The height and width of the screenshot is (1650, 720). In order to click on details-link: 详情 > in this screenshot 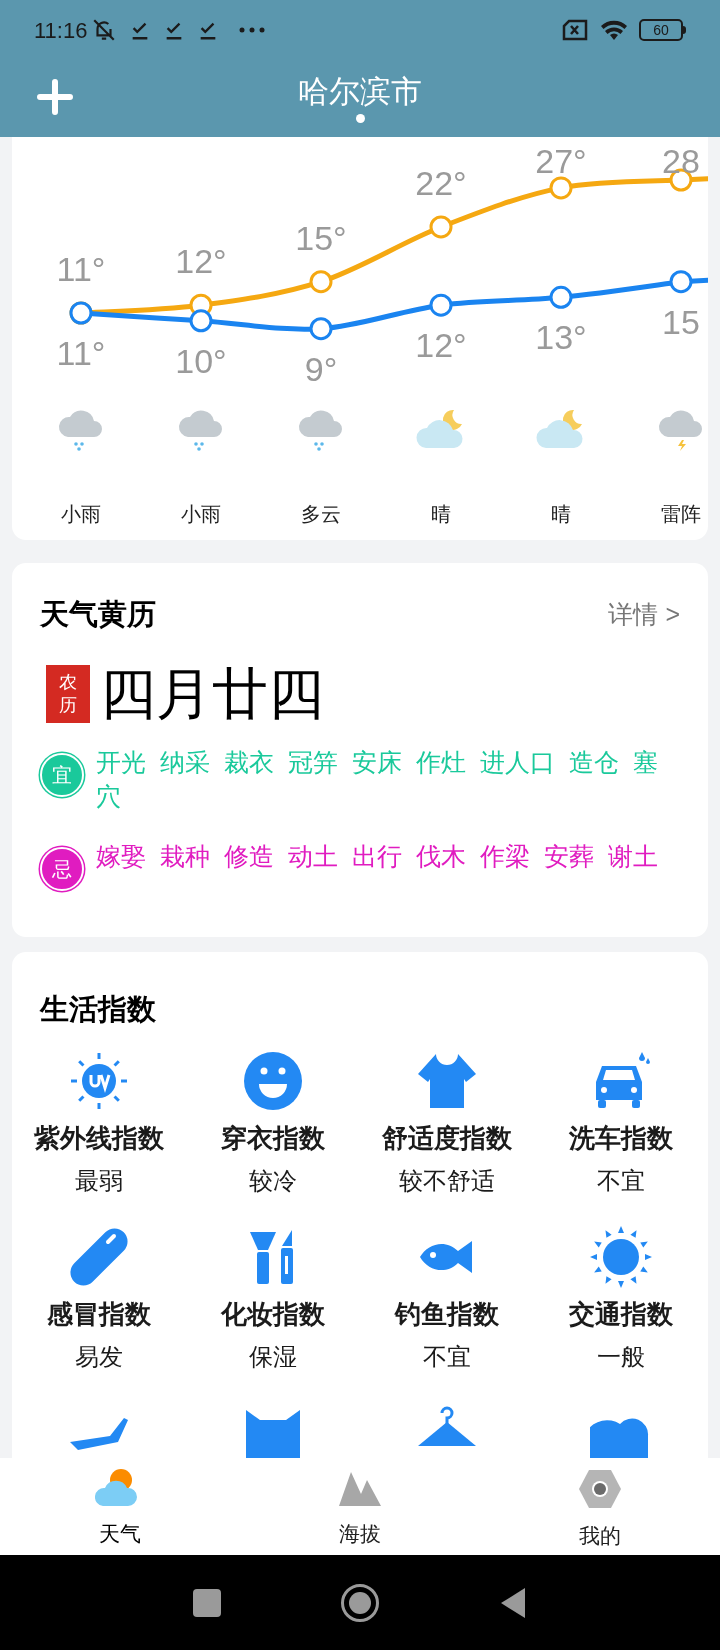, I will do `click(644, 615)`.